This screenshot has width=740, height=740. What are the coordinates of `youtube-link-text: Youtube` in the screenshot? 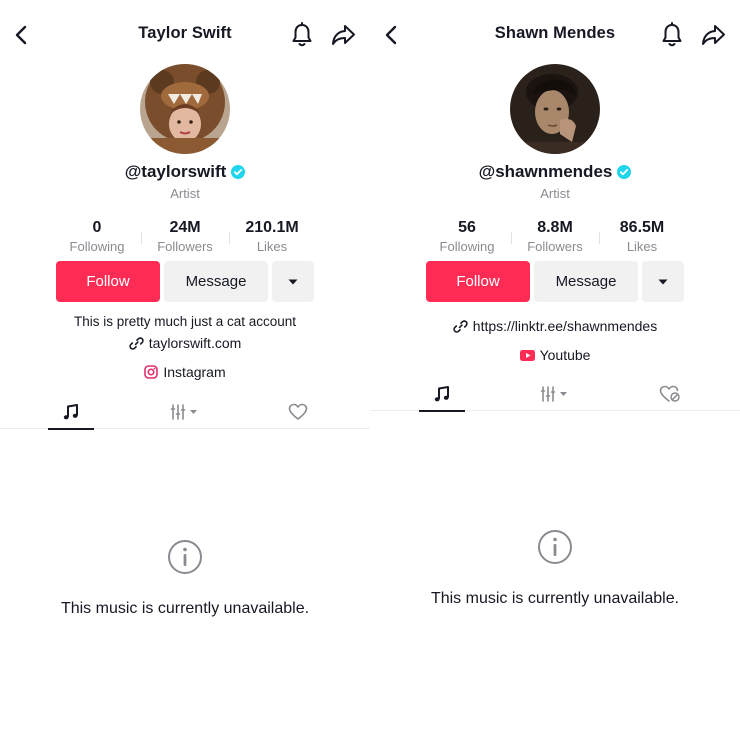 It's located at (565, 355).